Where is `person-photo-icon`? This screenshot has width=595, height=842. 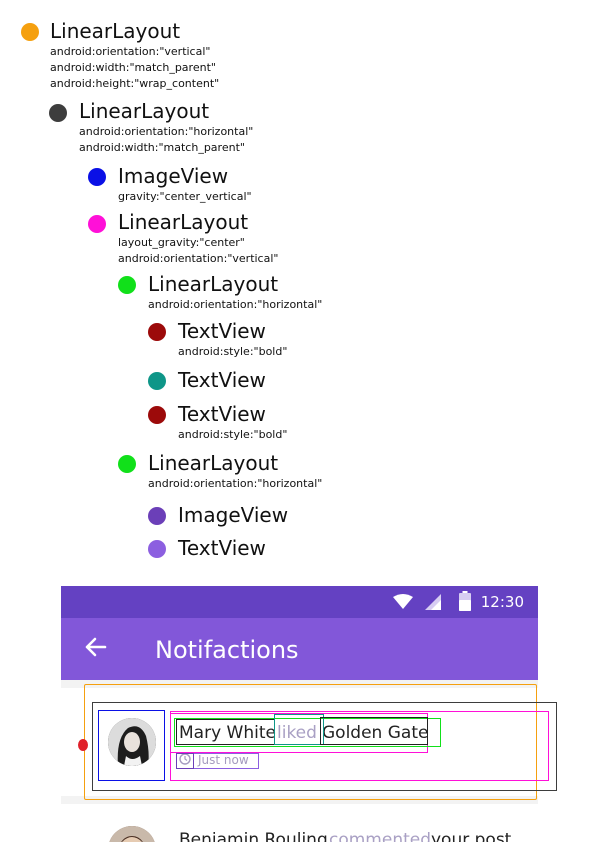
person-photo-icon is located at coordinates (132, 742).